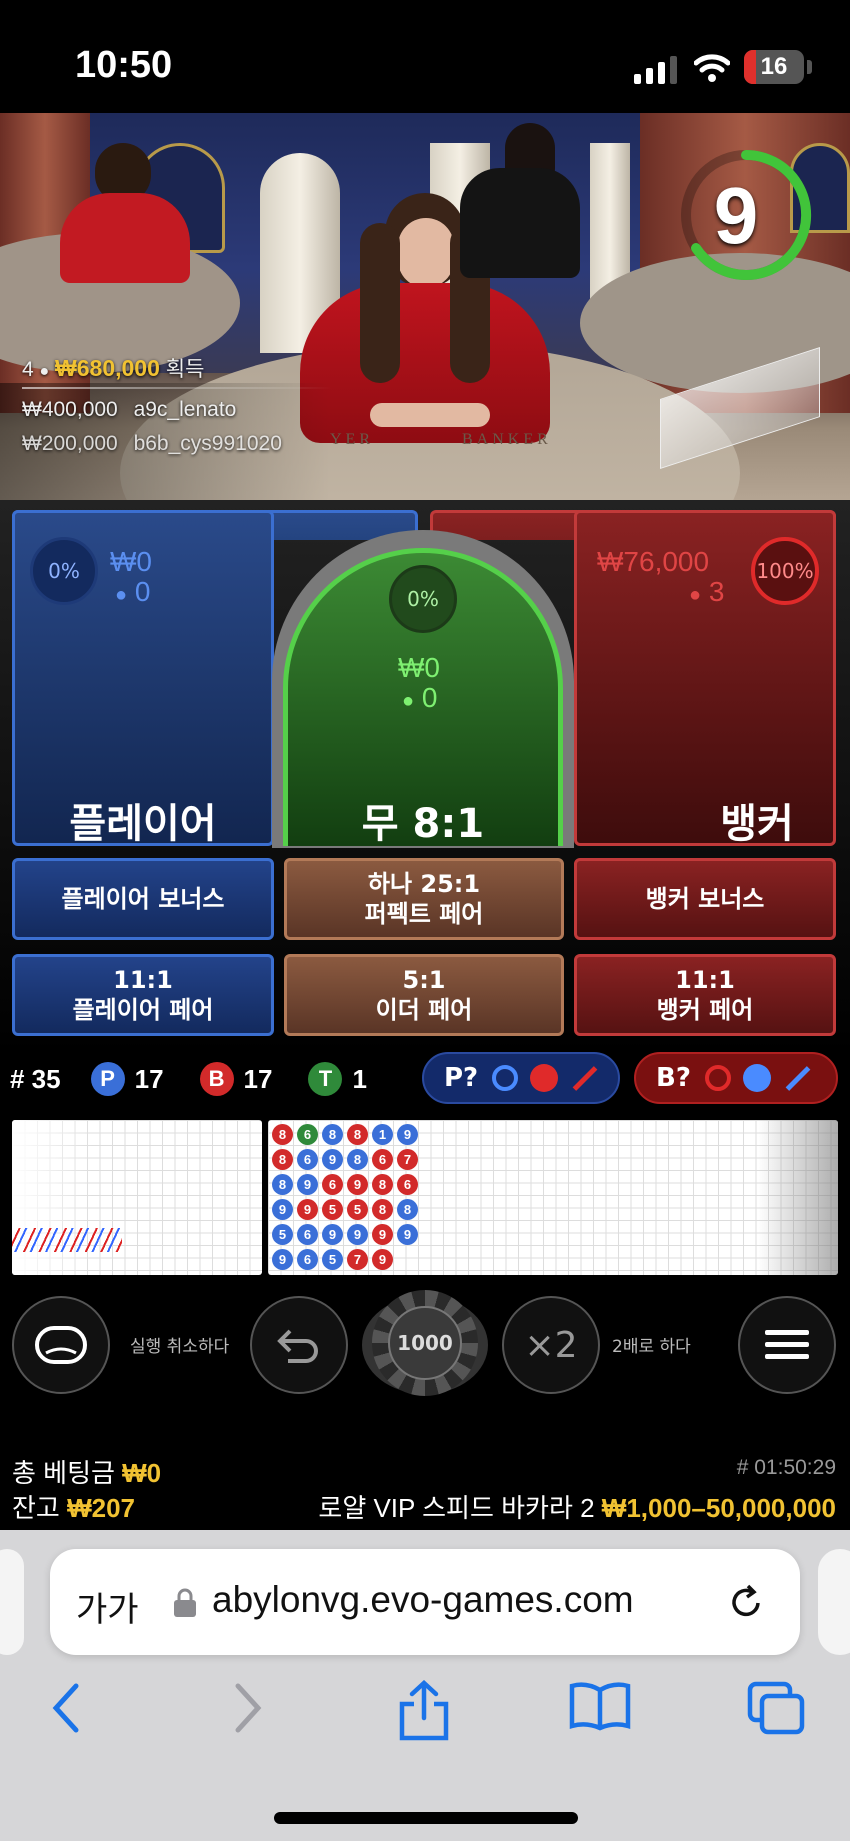 This screenshot has height=1841, width=850. I want to click on undo-icon, so click(297, 1346).